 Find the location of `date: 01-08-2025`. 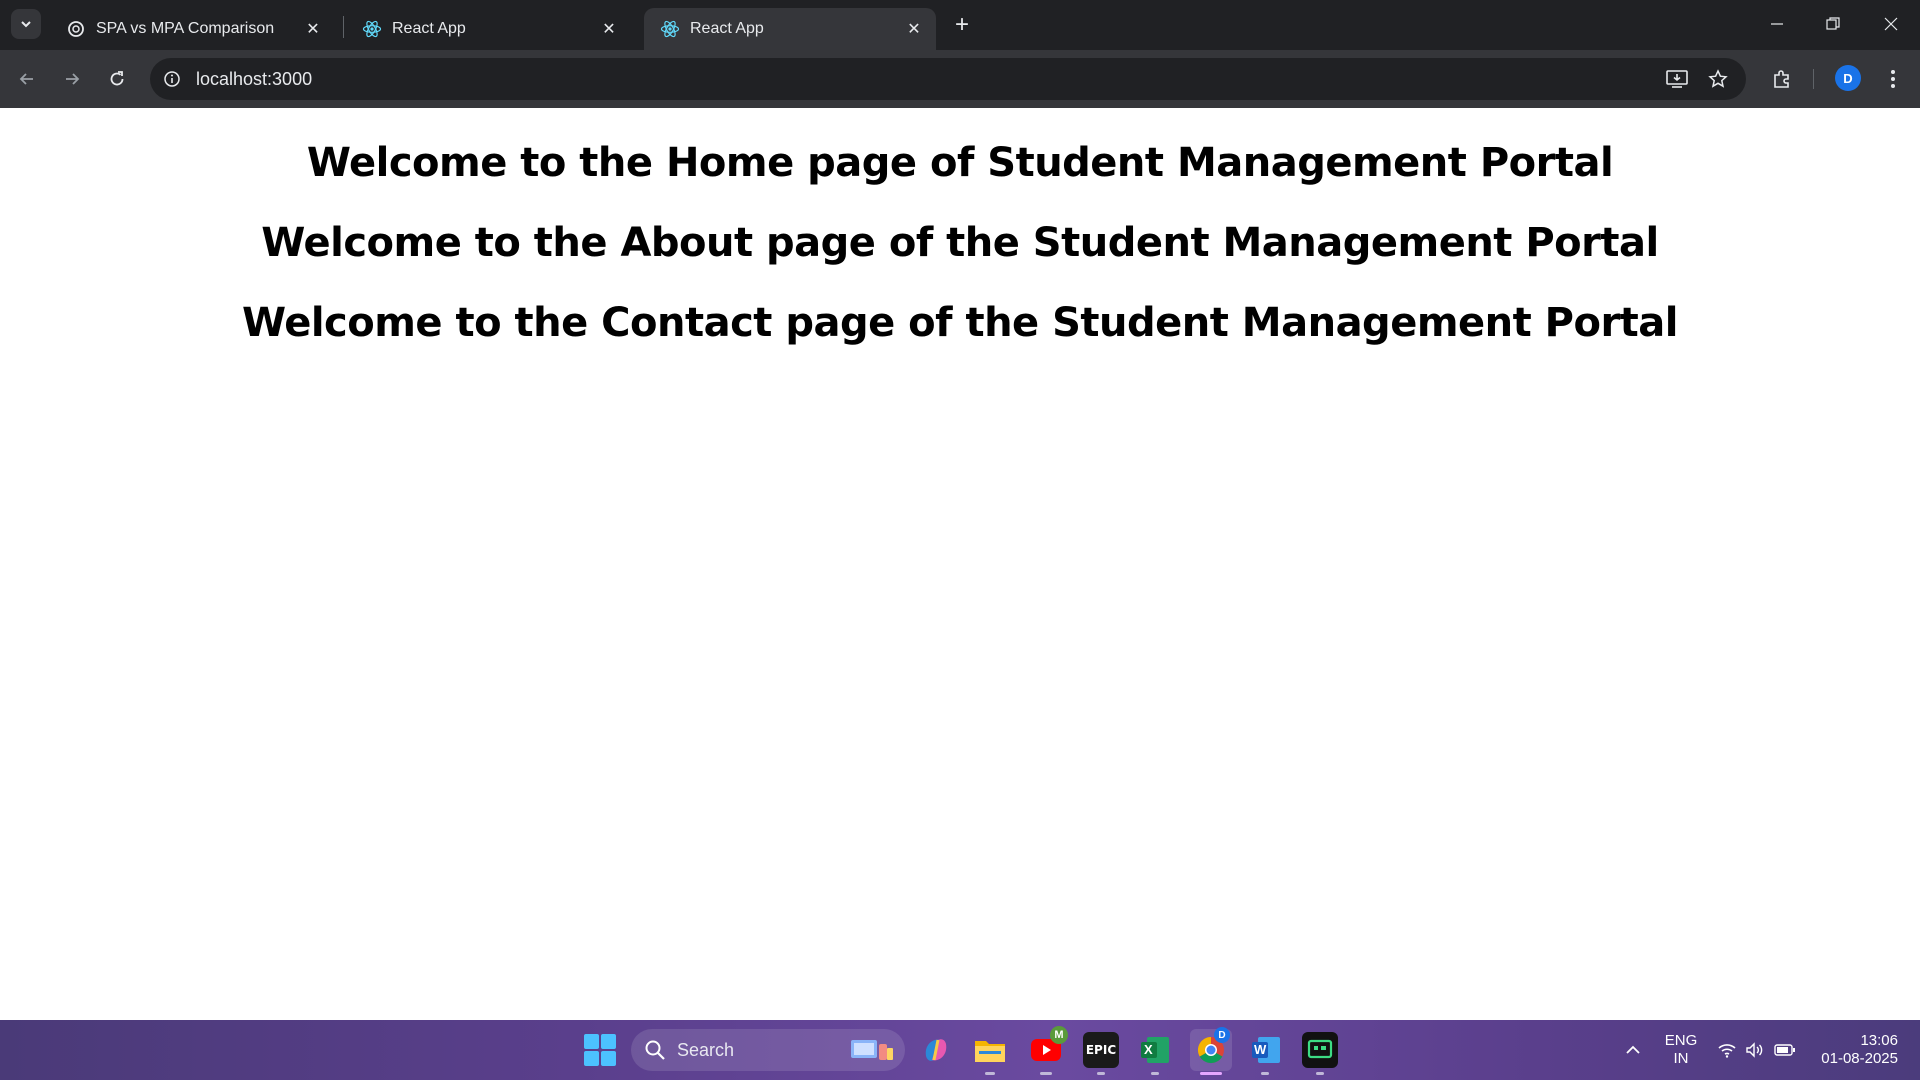

date: 01-08-2025 is located at coordinates (1859, 1058).